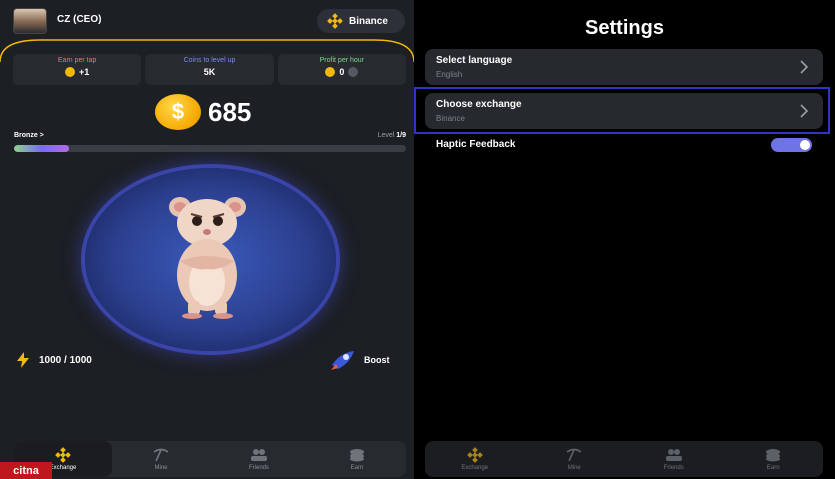  What do you see at coordinates (377, 360) in the screenshot?
I see `boost-label: Boost` at bounding box center [377, 360].